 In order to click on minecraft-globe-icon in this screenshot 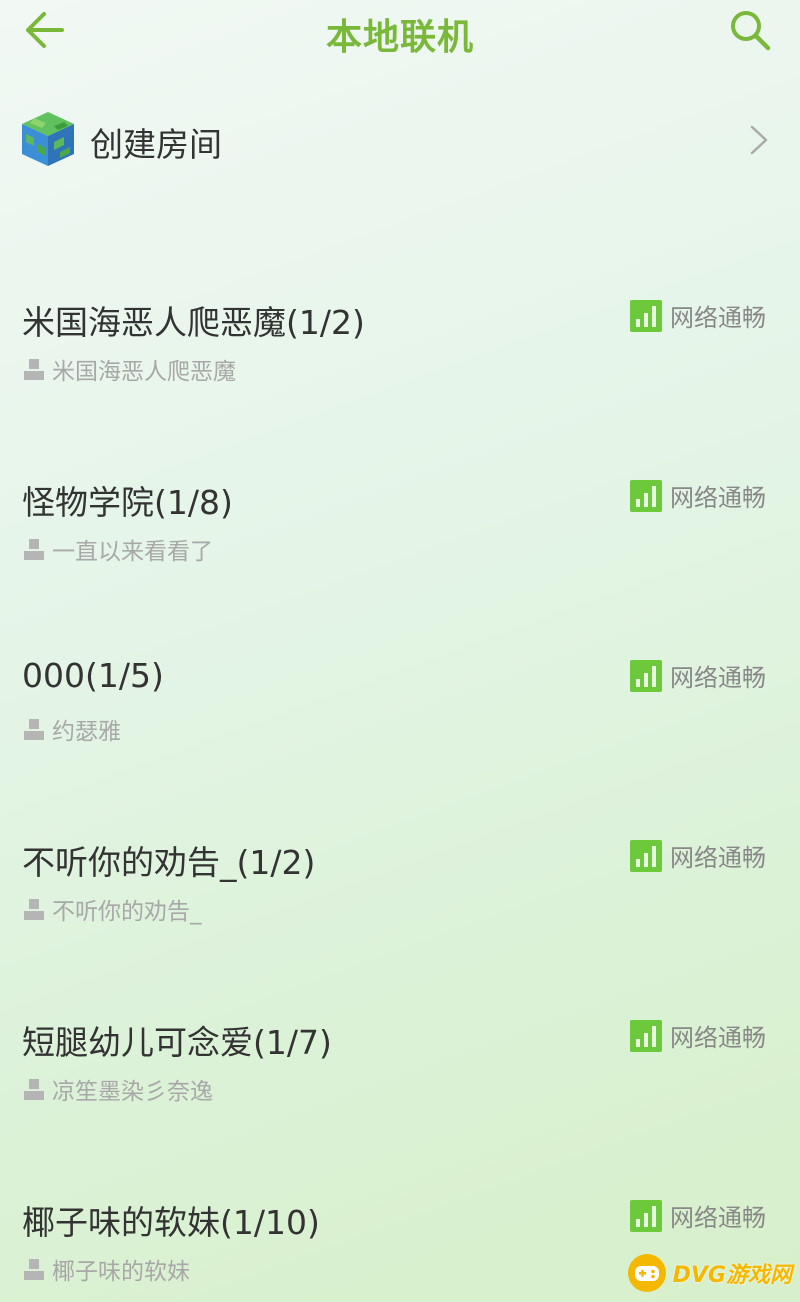, I will do `click(48, 139)`.